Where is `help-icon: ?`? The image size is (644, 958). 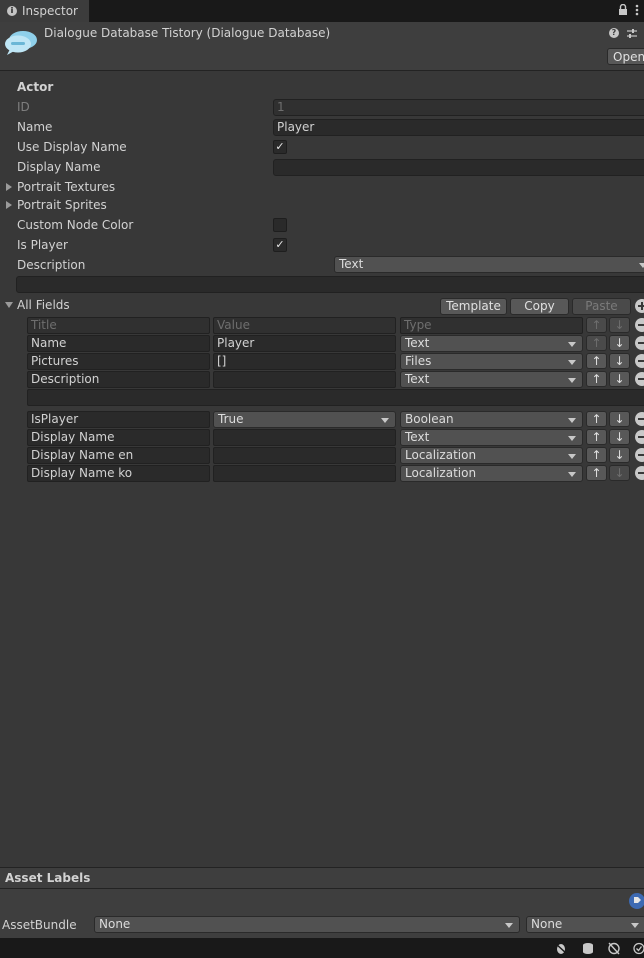
help-icon: ? is located at coordinates (614, 33).